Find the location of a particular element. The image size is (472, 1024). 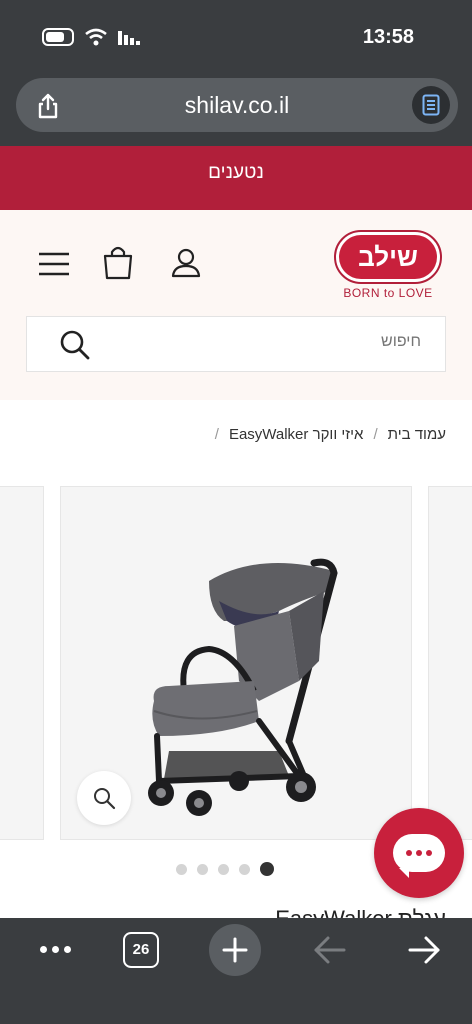

logo-tagline: BORN to LOVE is located at coordinates (388, 293).